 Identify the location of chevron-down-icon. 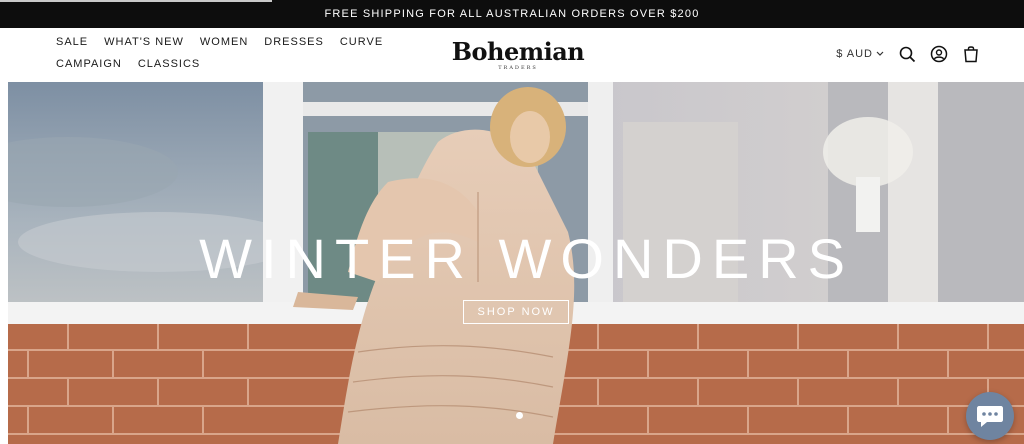
(880, 53).